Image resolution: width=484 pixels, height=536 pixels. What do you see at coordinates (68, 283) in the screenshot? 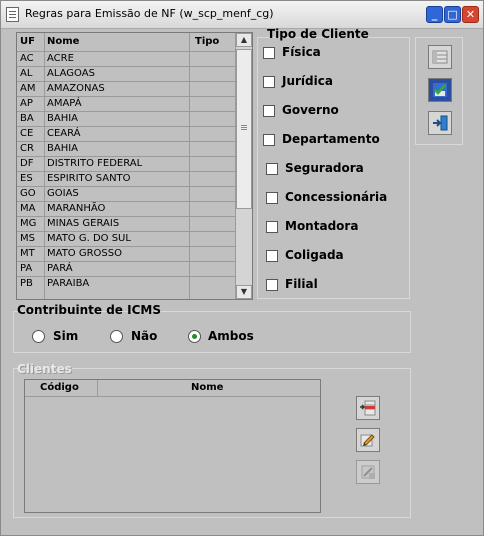
I see `nome-cell: PARAIBA` at bounding box center [68, 283].